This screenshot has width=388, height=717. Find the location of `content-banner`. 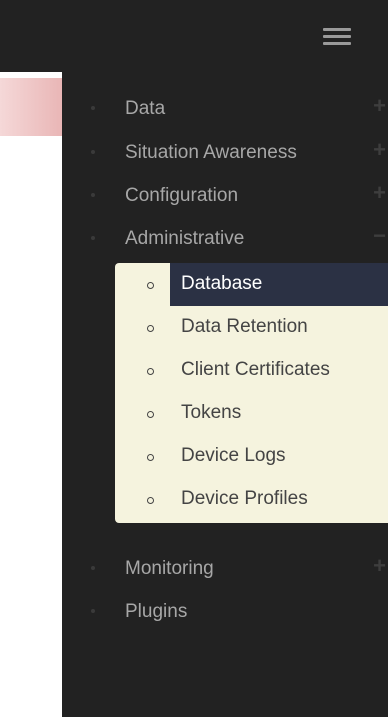

content-banner is located at coordinates (31, 107).